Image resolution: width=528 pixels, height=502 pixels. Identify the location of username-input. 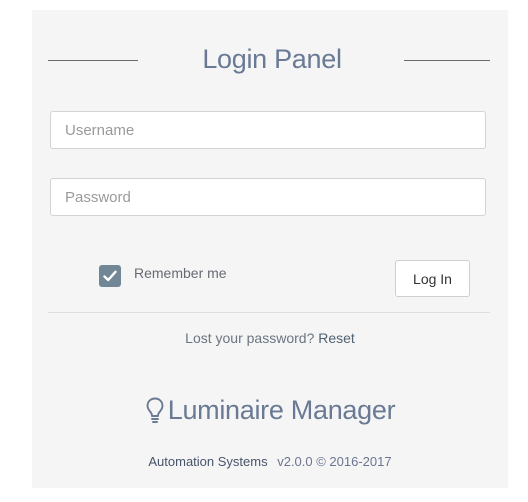
(268, 130).